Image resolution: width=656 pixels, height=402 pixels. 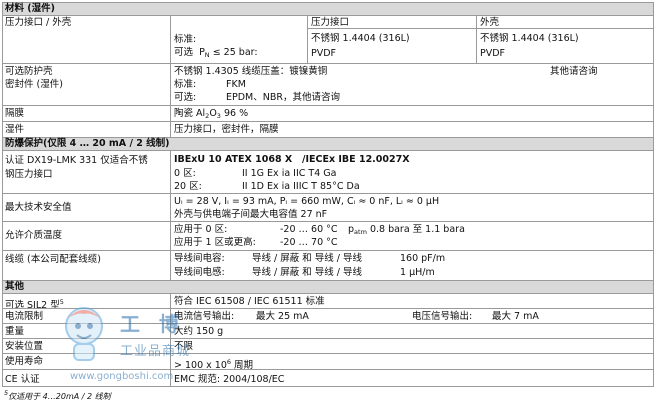 I want to click on temp-zone1-label: 应用于 1 区或更高:, so click(x=215, y=242).